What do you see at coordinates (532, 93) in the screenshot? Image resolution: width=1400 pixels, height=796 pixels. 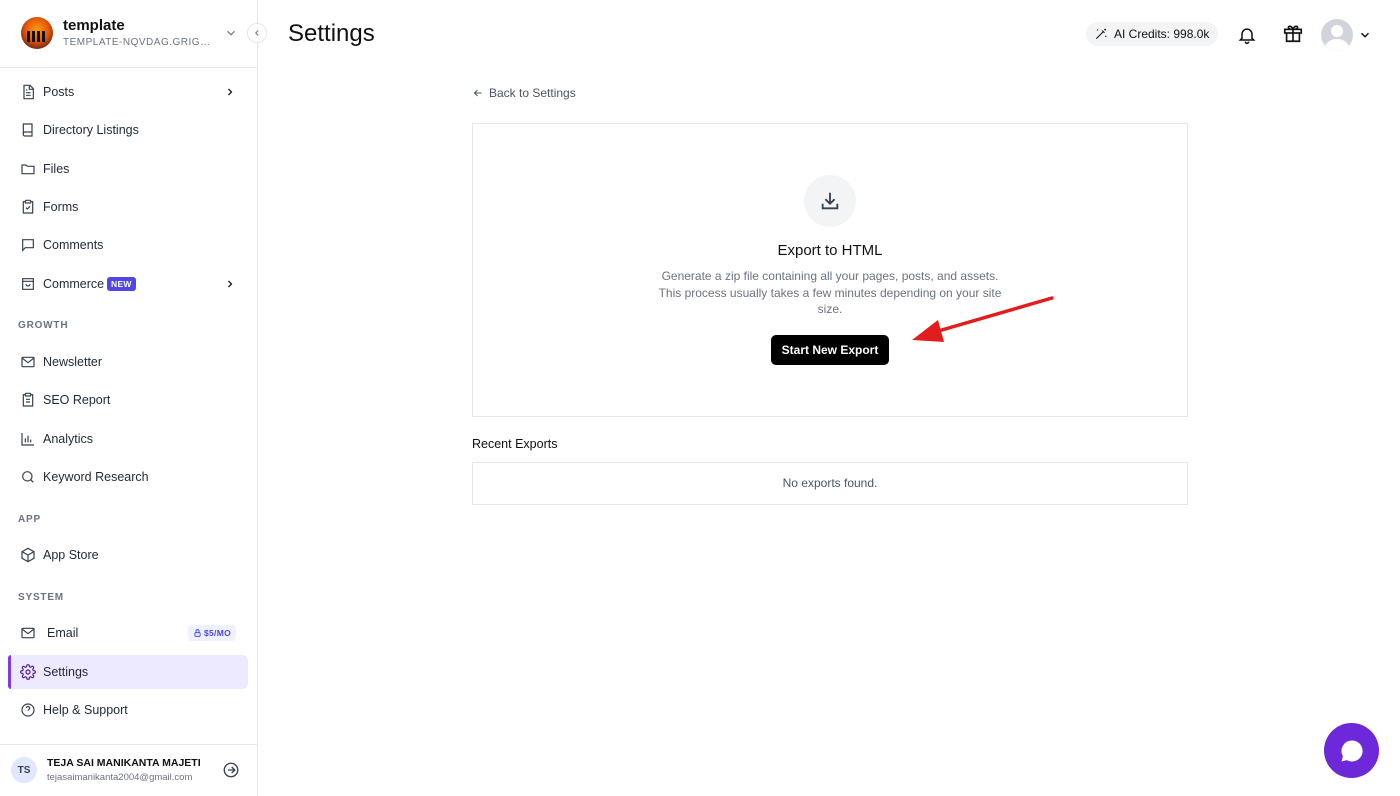 I see `back-label: Back to Settings` at bounding box center [532, 93].